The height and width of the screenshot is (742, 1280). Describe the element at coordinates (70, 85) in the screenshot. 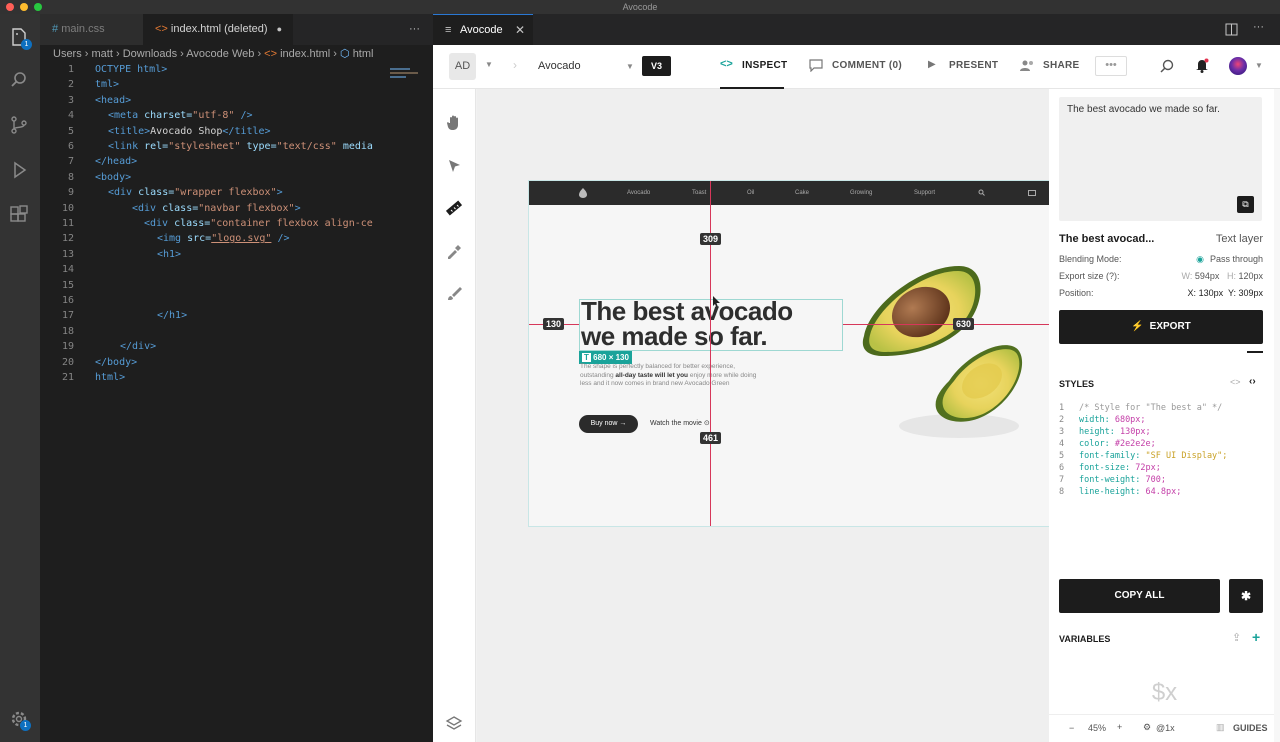

I see `line-number: 2` at that location.